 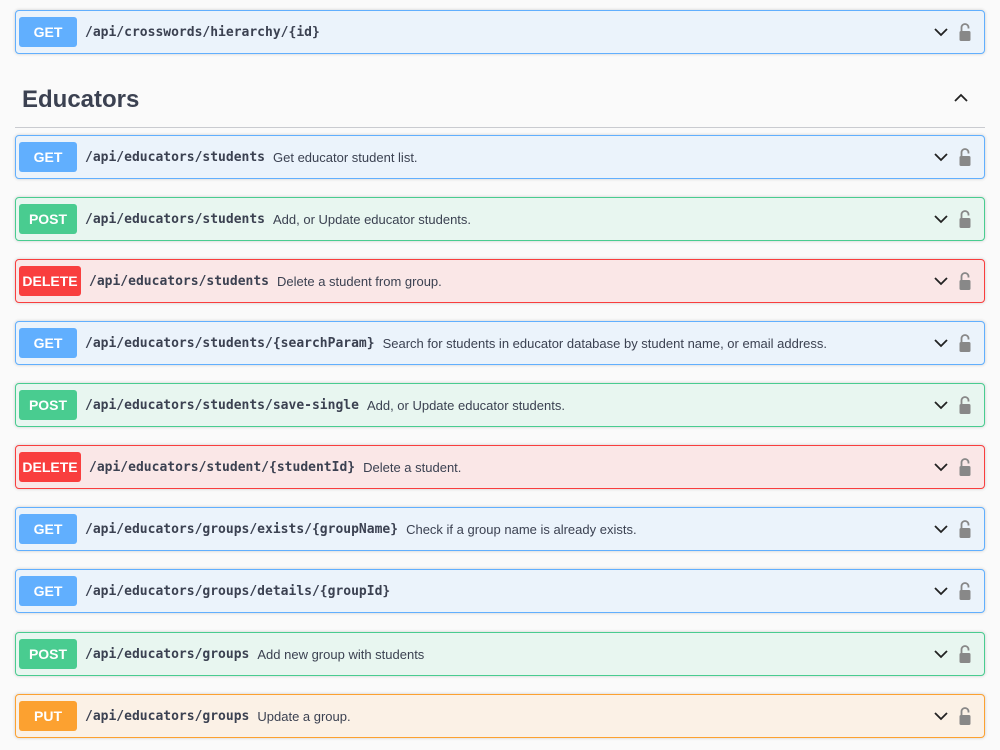 I want to click on method-badge: PUT, so click(x=48, y=716).